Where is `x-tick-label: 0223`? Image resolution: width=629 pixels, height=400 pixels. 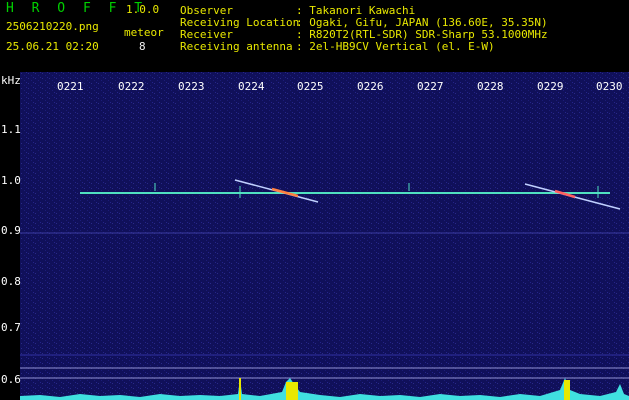 x-tick-label: 0223 is located at coordinates (191, 86).